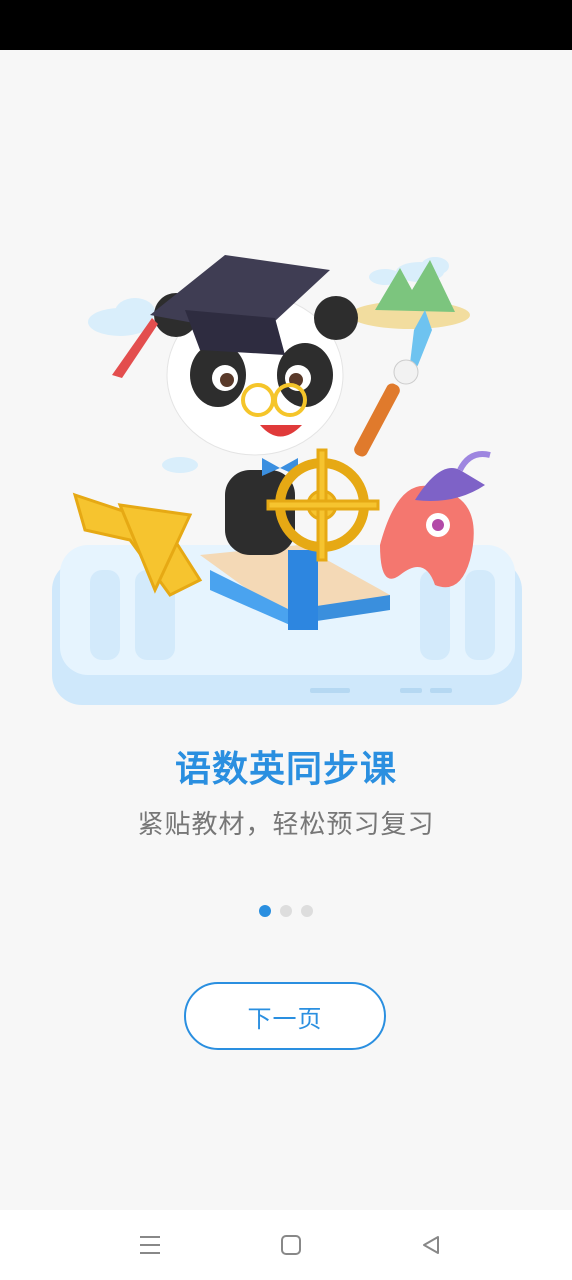 Image resolution: width=572 pixels, height=1280 pixels. I want to click on page-subtitle: 紧贴教材，轻松预习复习, so click(286, 825).